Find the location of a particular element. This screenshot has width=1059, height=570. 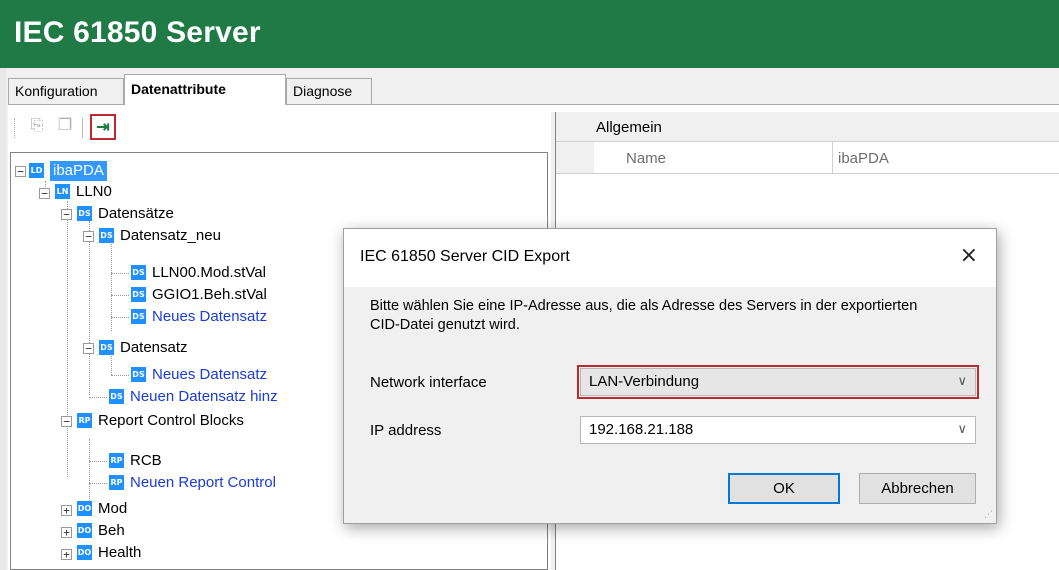

tree-node-mod: DO Mod is located at coordinates (102, 509).